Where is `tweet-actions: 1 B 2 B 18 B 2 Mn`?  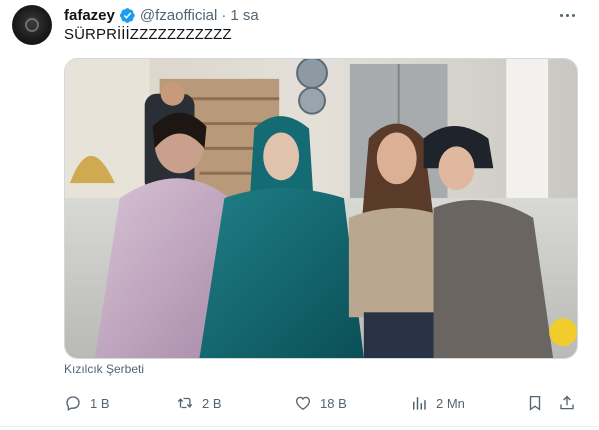 tweet-actions: 1 B 2 B 18 B 2 Mn is located at coordinates (321, 403).